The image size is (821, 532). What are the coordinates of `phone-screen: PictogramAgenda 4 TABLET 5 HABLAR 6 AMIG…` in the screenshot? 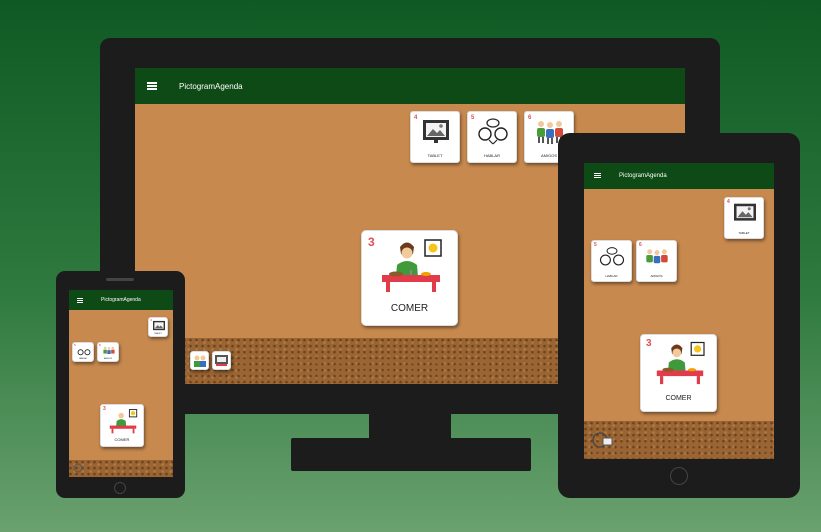 It's located at (121, 383).